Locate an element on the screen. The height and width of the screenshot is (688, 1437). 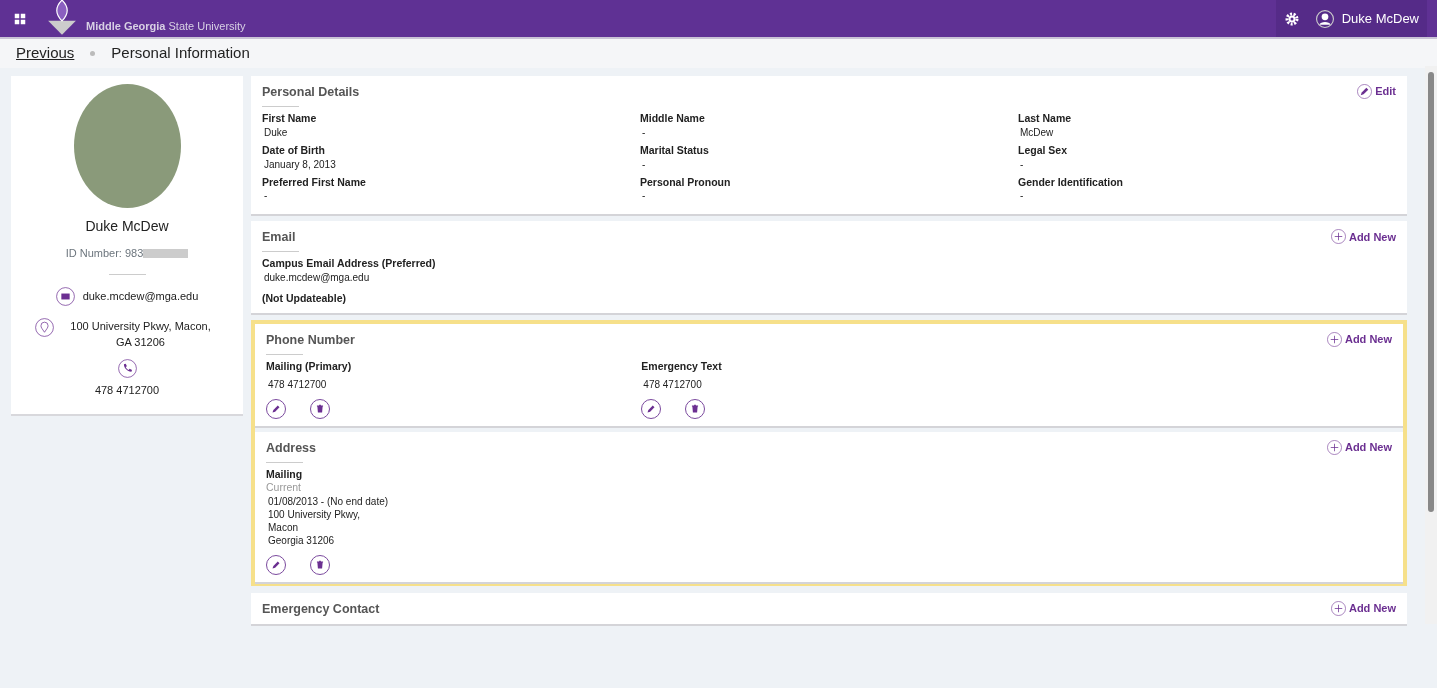
profile-address: 100 University Pkwy, Macon, GA 31206 is located at coordinates (140, 334).